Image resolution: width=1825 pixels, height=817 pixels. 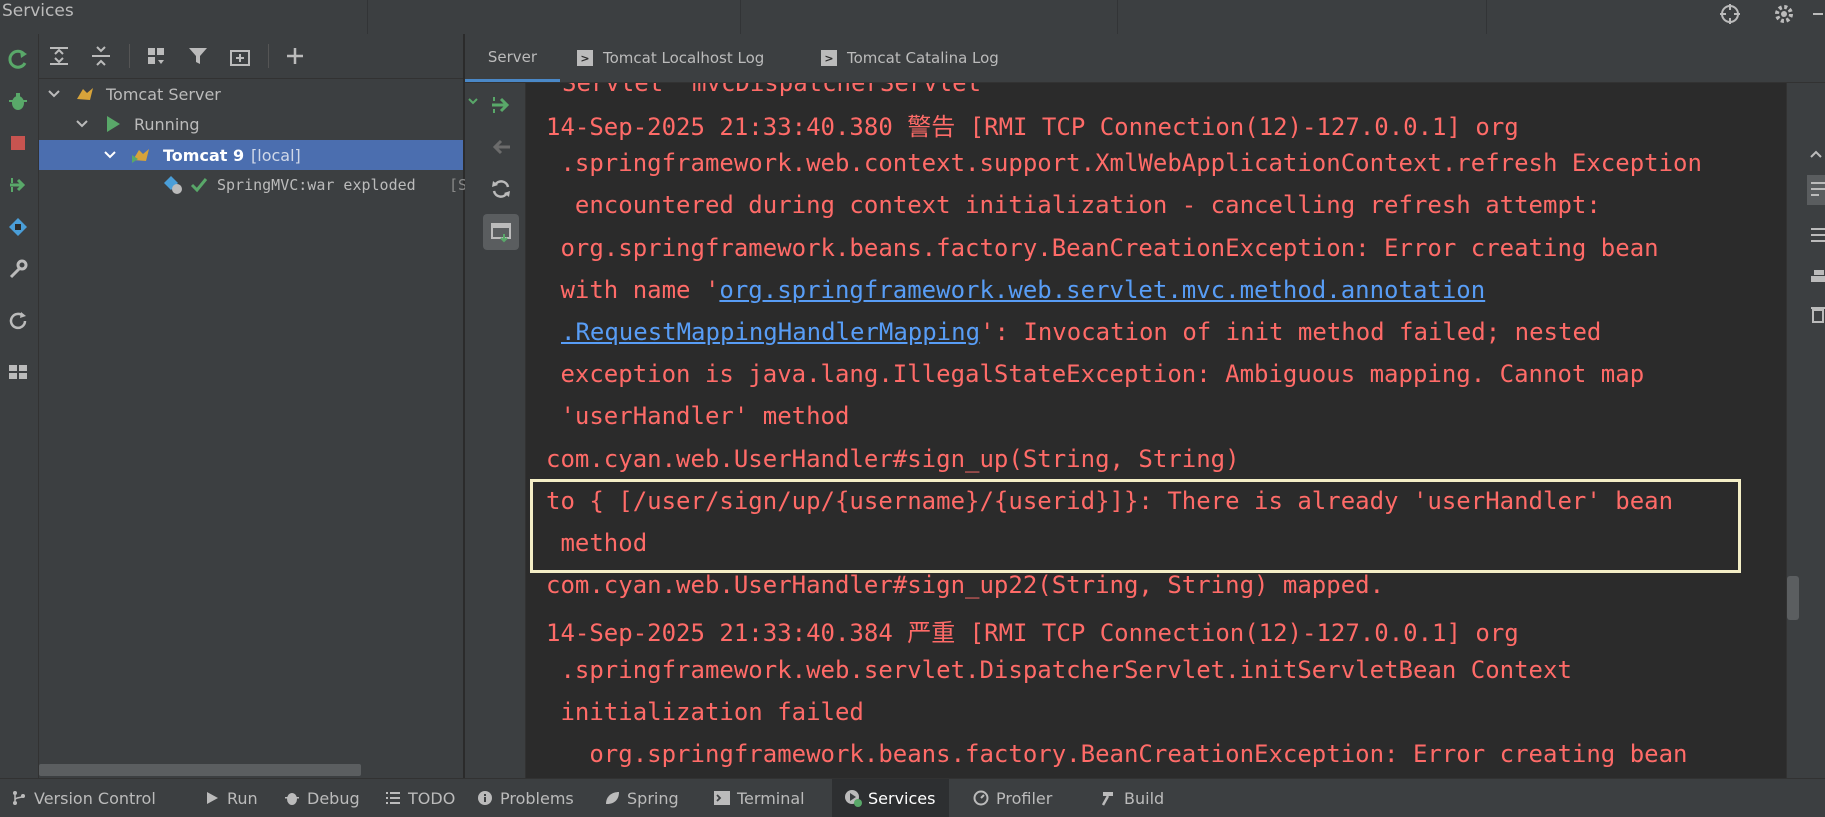 I want to click on layout-button, so click(x=18, y=371).